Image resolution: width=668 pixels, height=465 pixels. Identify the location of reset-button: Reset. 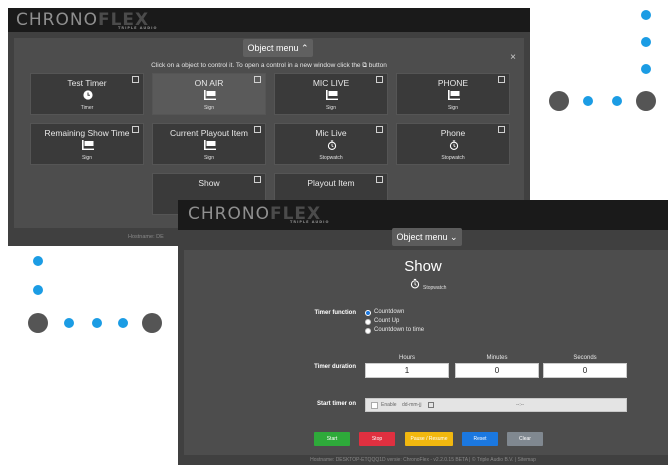
(480, 439).